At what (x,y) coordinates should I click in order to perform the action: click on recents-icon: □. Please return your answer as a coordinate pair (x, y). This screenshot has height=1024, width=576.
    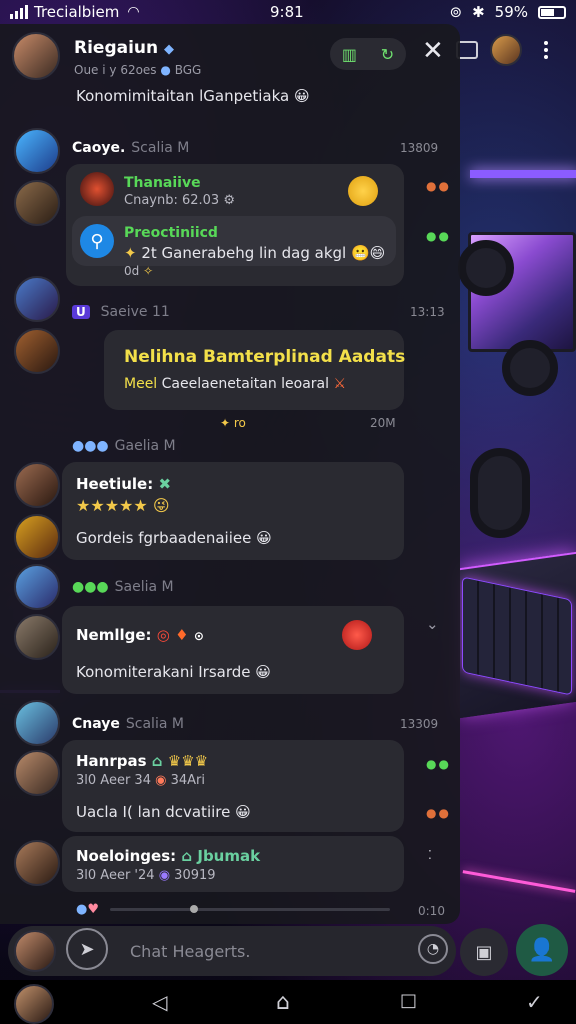
    Looking at the image, I should click on (408, 1000).